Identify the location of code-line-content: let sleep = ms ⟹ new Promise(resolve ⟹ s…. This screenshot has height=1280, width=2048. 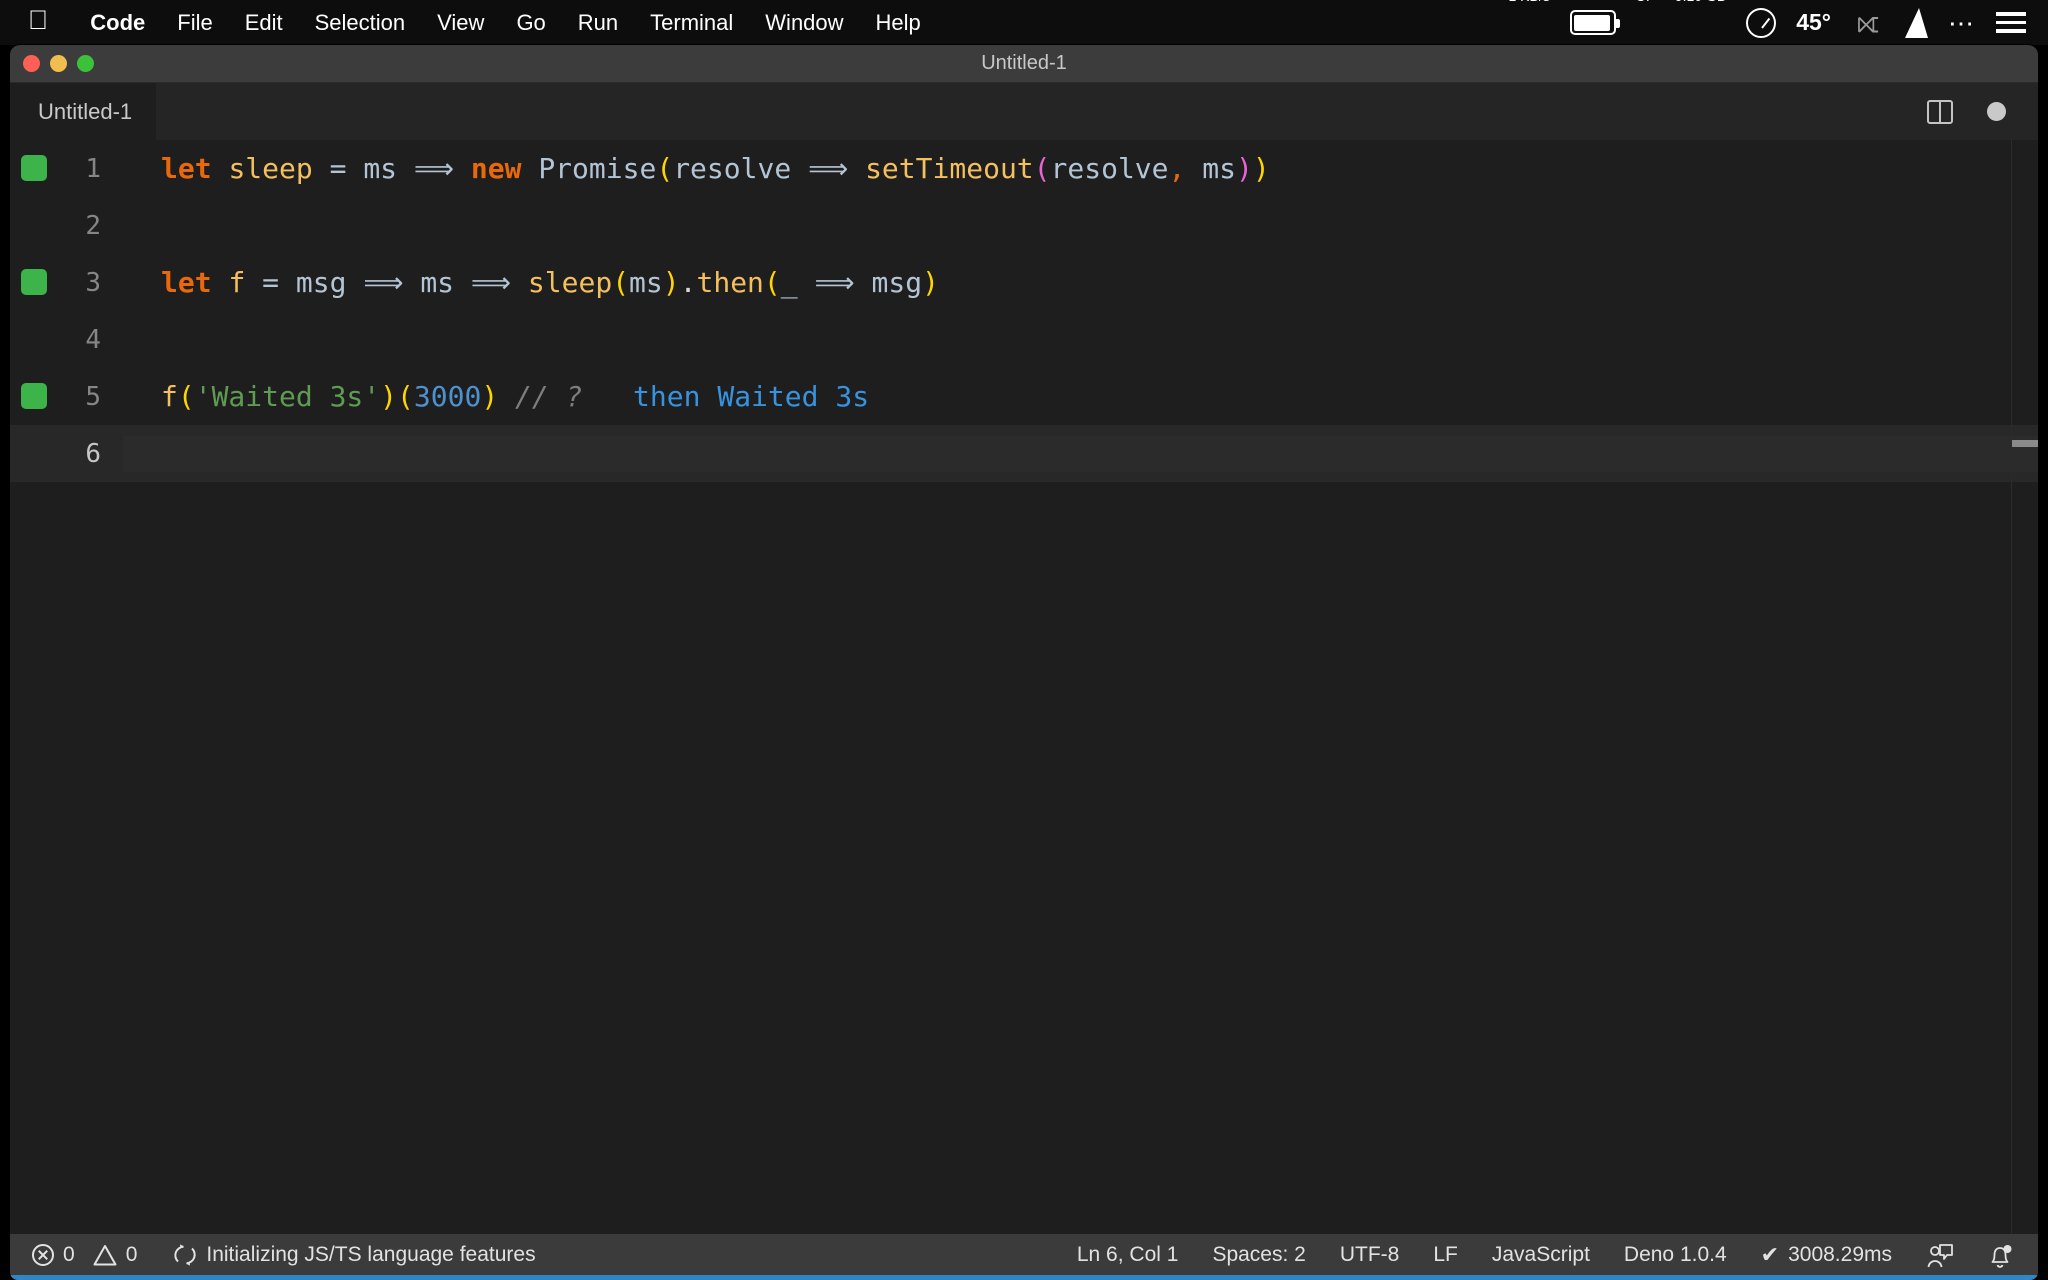
(1080, 168).